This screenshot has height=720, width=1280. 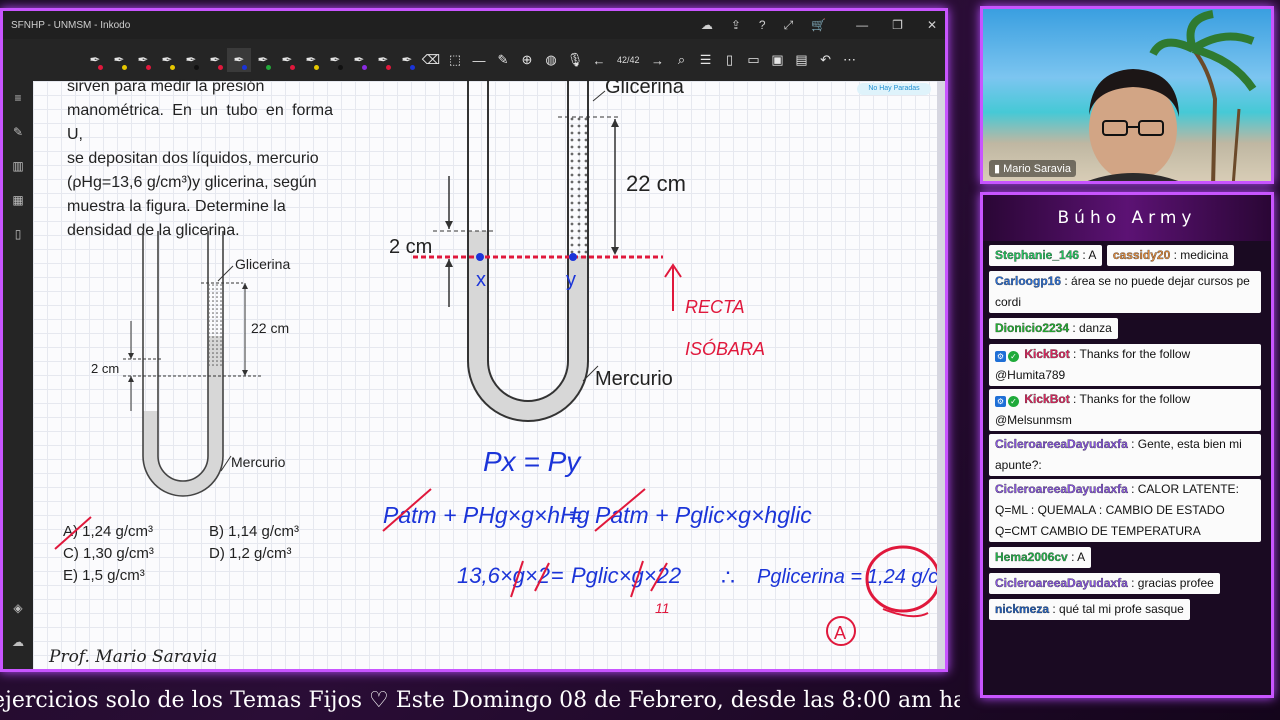 I want to click on chat-message: cassidy20 : medicina, so click(x=1170, y=255).